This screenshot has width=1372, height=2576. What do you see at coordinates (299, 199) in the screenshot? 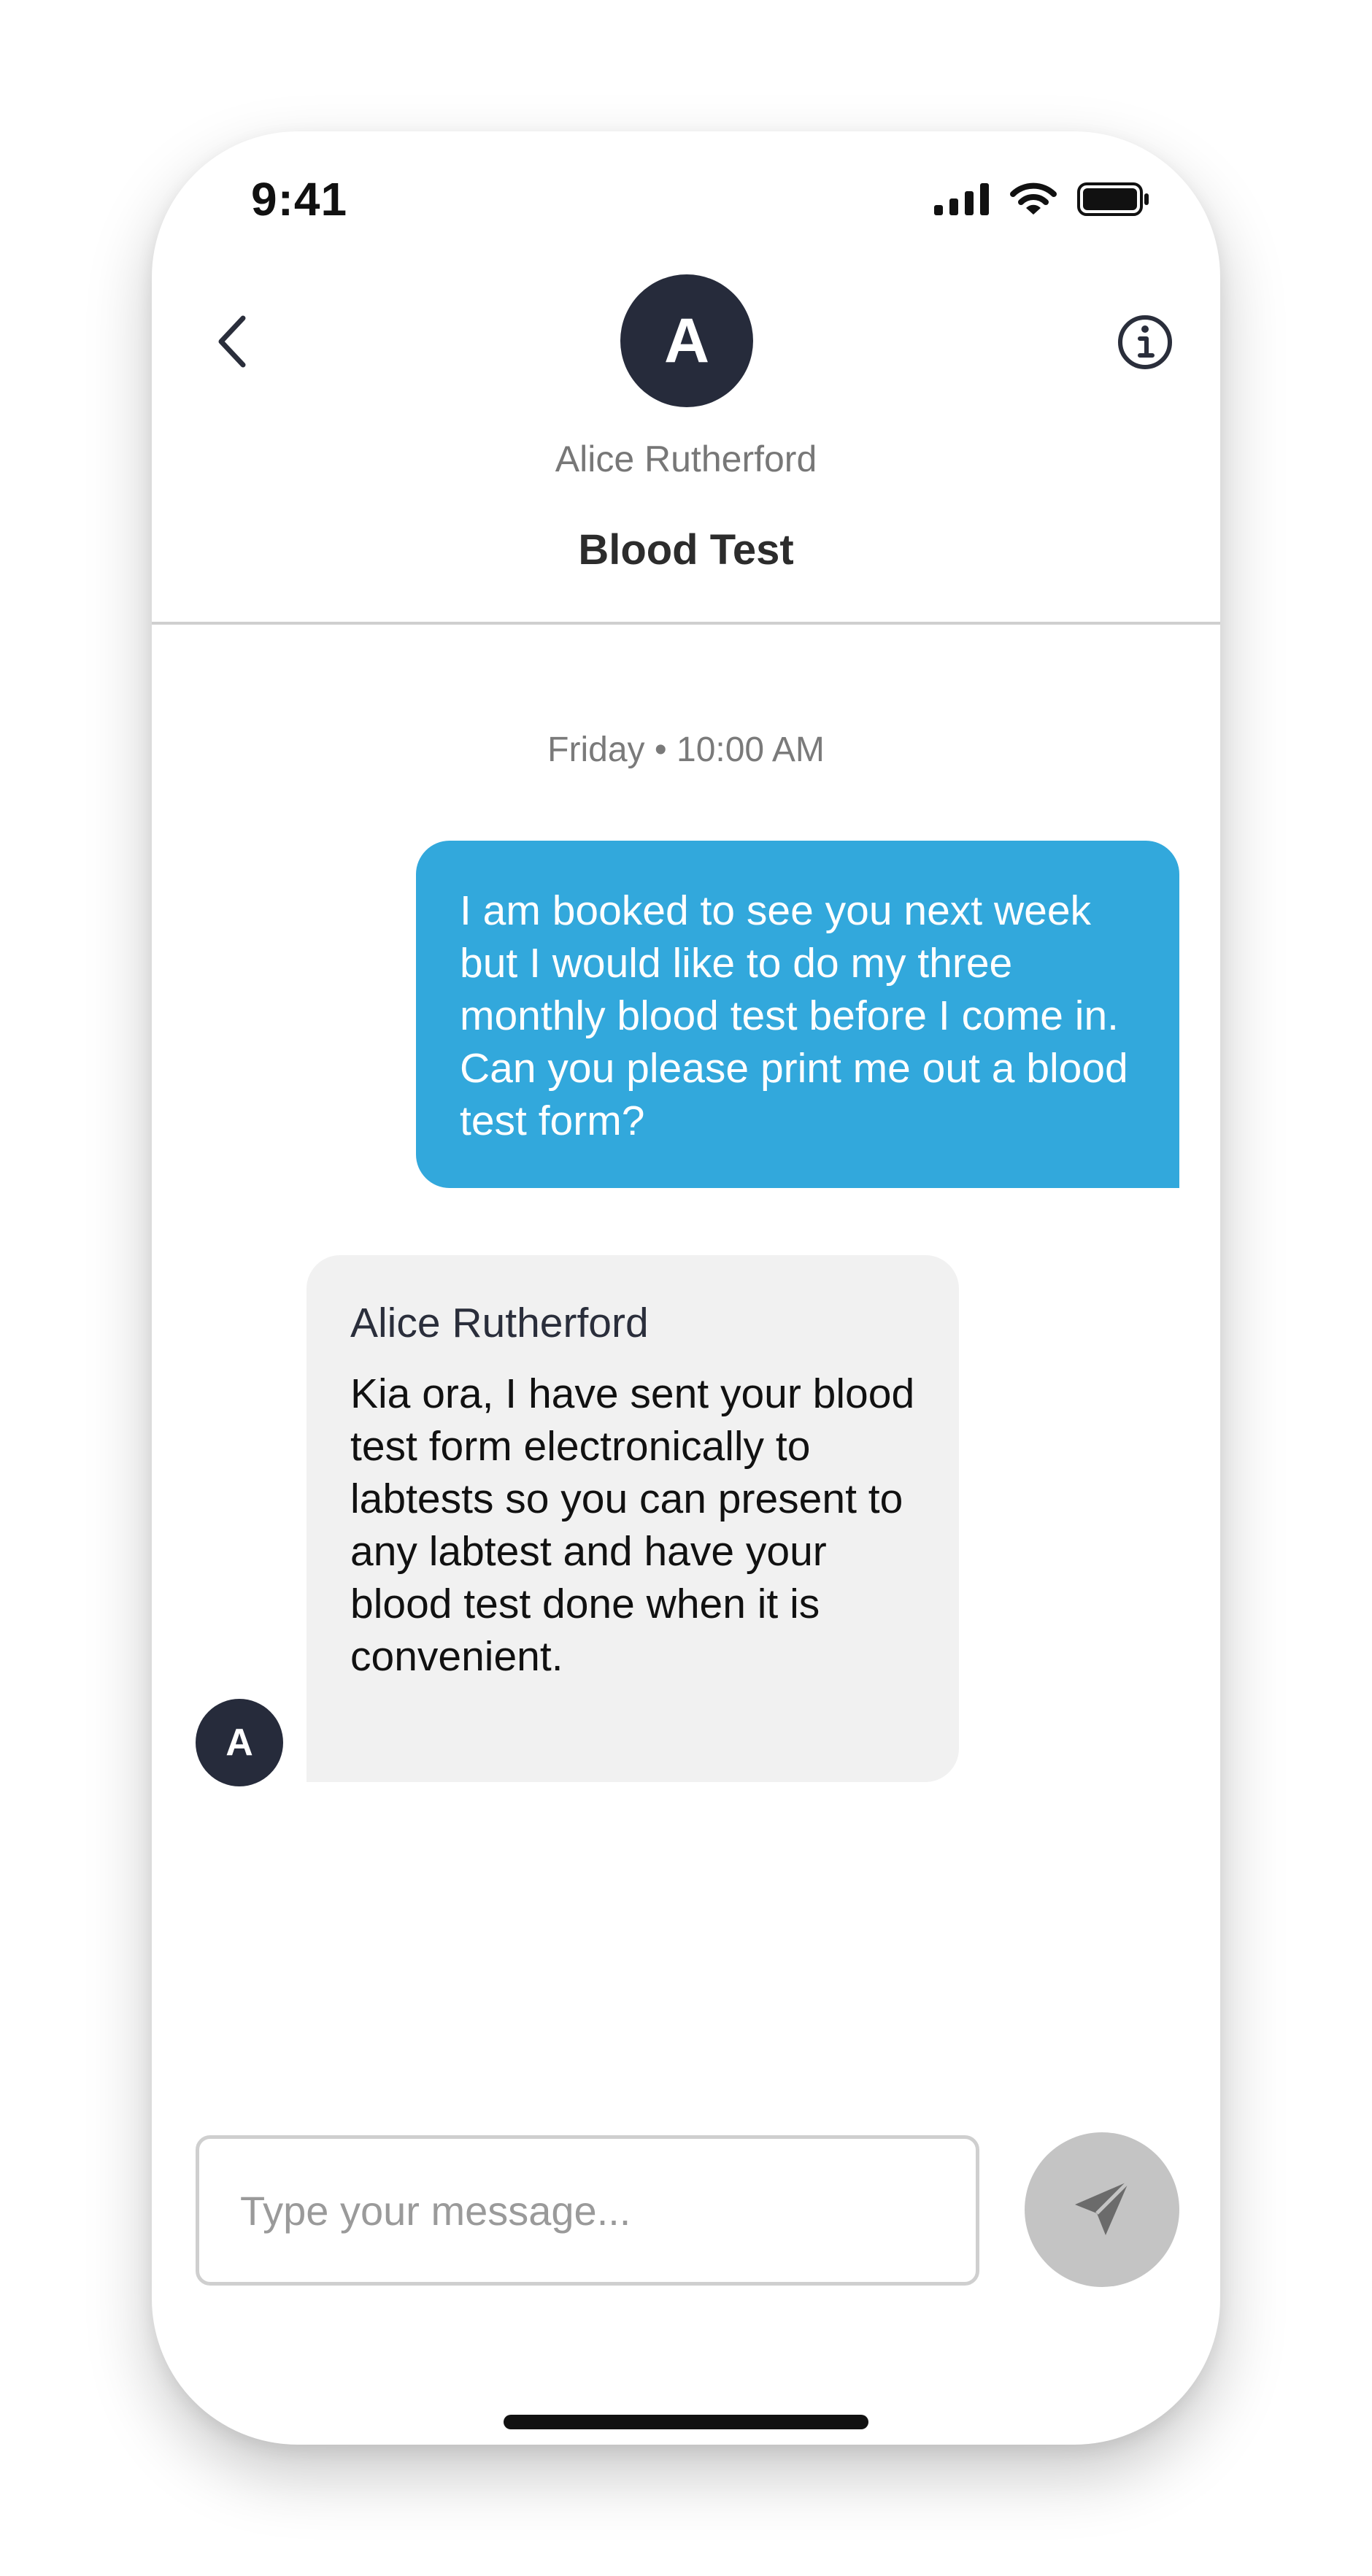
I see `status-time: 9:41` at bounding box center [299, 199].